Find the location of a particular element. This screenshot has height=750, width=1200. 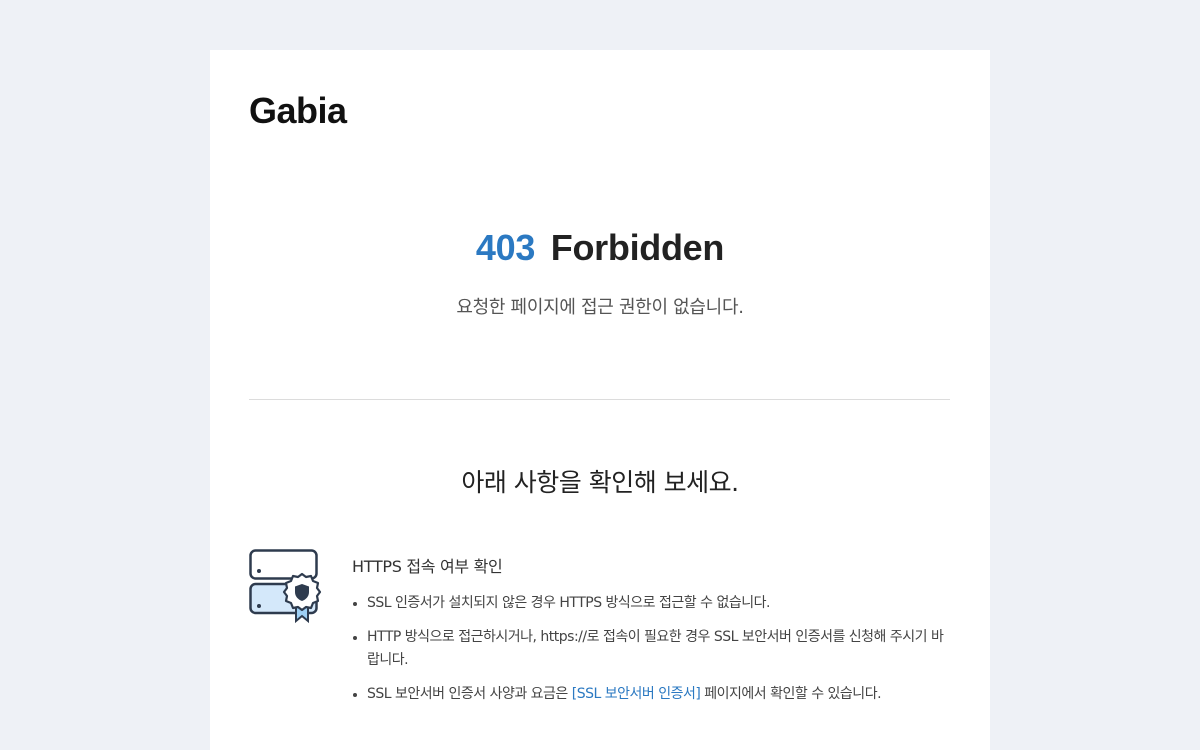

gabia-logo: Gabia is located at coordinates (298, 111).